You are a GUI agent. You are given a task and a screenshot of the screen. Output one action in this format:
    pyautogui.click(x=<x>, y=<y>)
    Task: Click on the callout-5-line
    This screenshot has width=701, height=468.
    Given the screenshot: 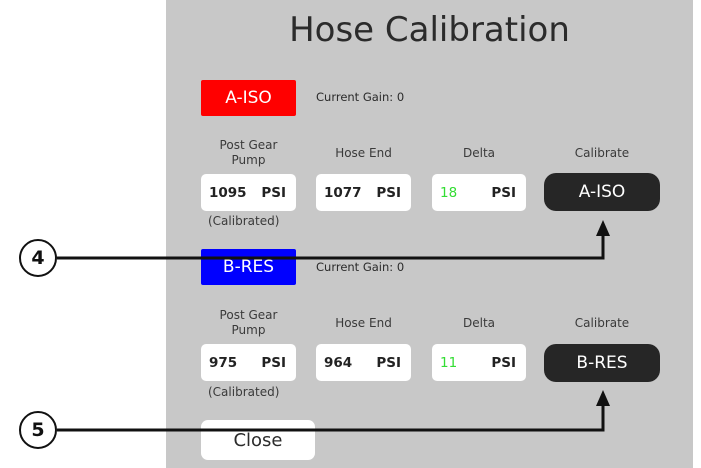 What is the action you would take?
    pyautogui.click(x=331, y=416)
    